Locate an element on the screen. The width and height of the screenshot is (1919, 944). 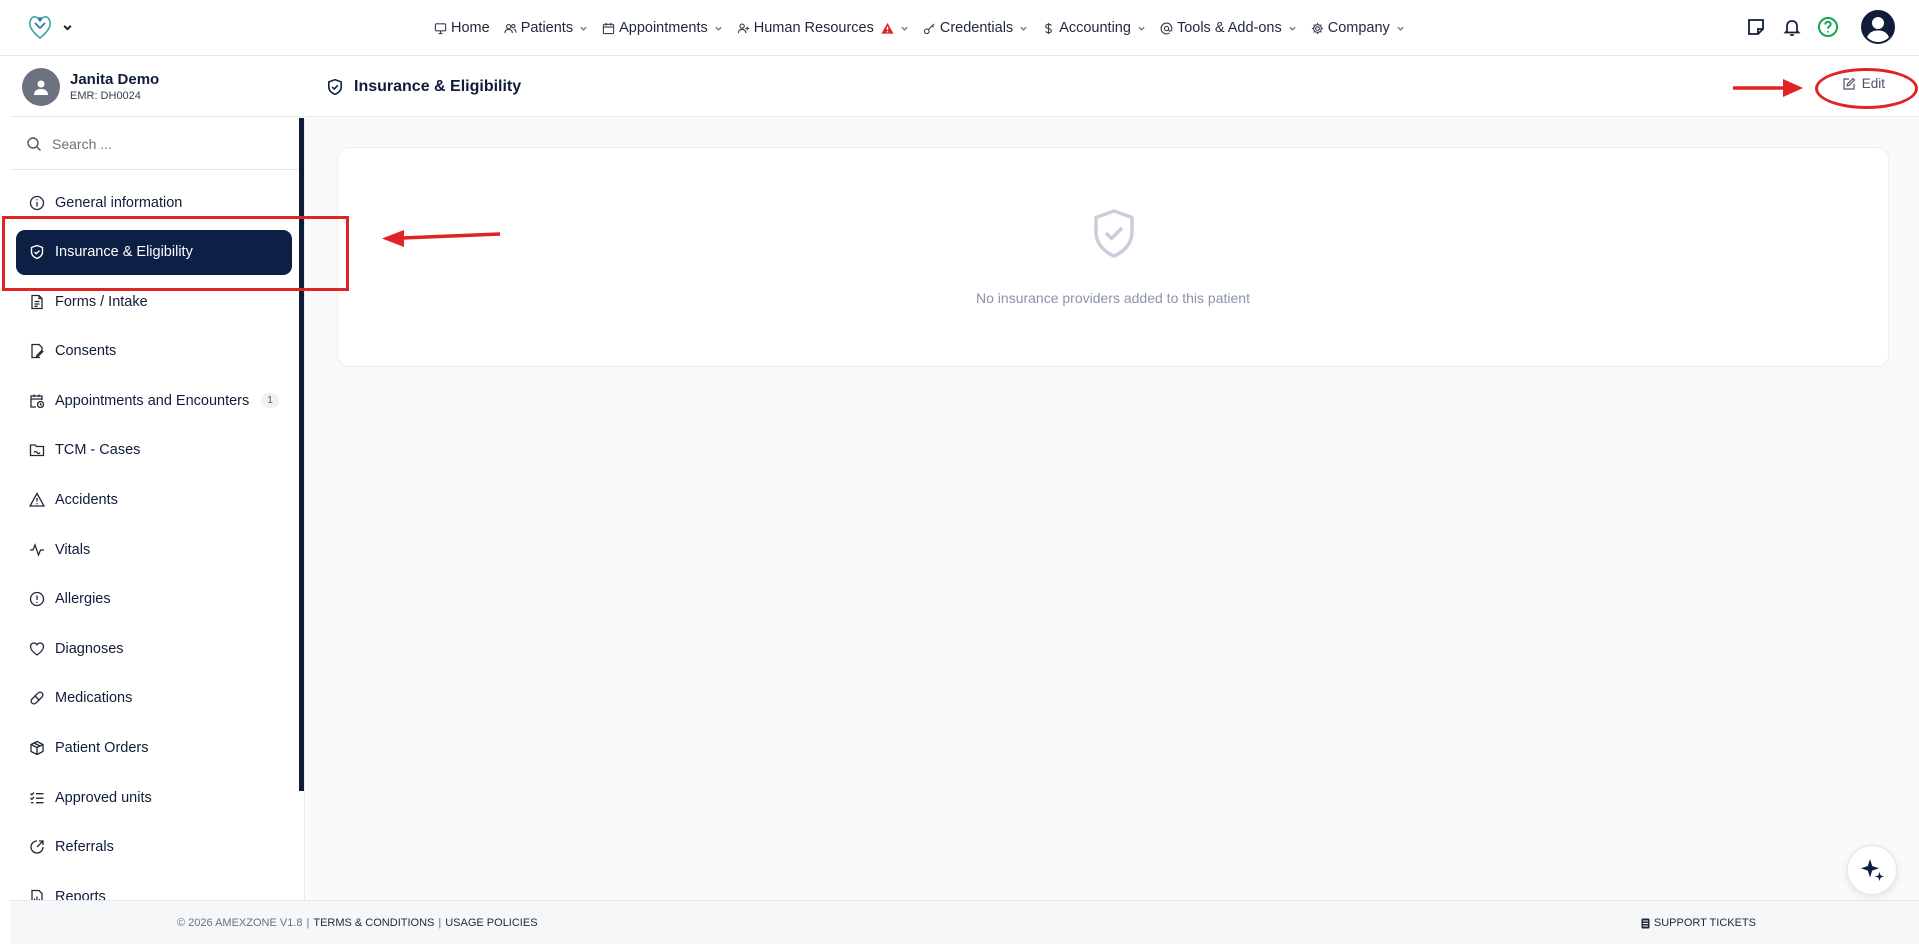
support-tickets-link: SUPPORT TICKETS is located at coordinates (1698, 923).